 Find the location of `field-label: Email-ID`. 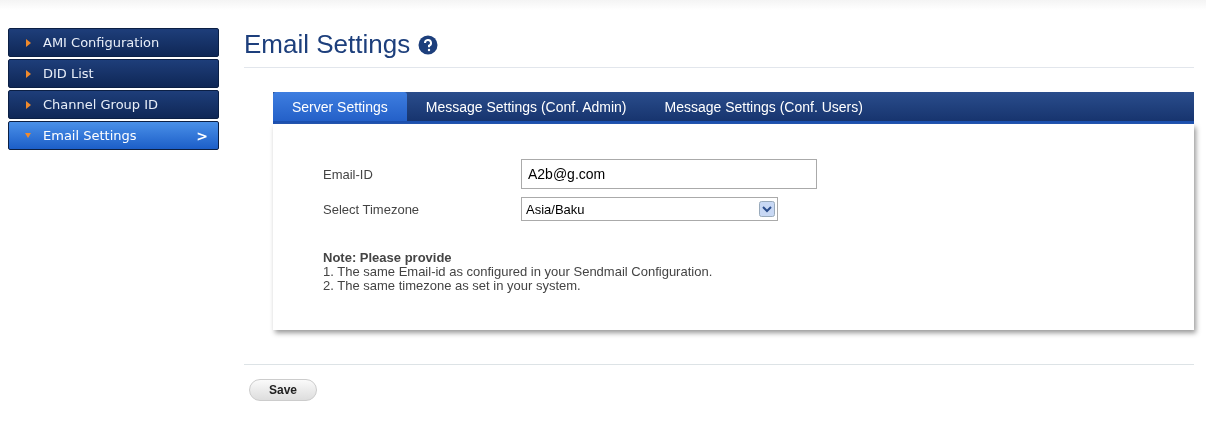

field-label: Email-ID is located at coordinates (348, 174).